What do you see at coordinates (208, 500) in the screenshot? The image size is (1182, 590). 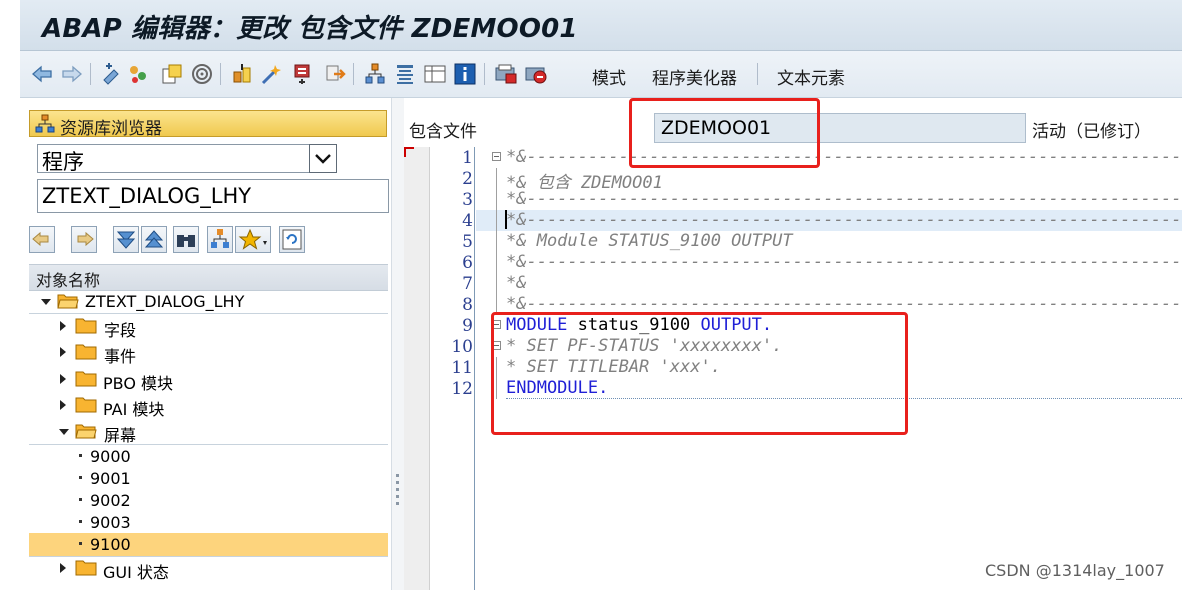 I see `tree-node-screen-9002: 9002` at bounding box center [208, 500].